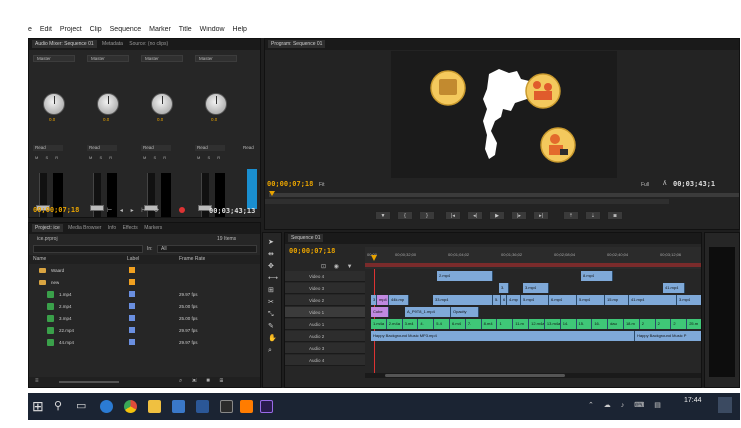 This screenshot has height=428, width=741. Describe the element at coordinates (693, 400) in the screenshot. I see `clock-time: 17:44` at that location.